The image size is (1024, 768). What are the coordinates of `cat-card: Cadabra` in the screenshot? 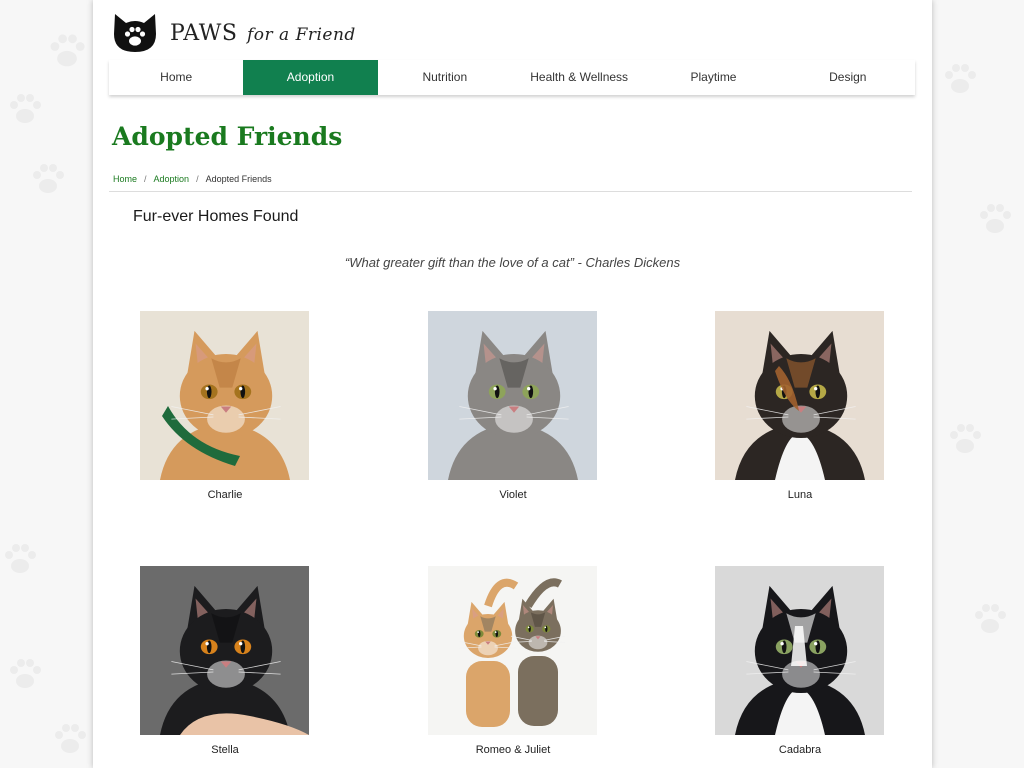 It's located at (800, 661).